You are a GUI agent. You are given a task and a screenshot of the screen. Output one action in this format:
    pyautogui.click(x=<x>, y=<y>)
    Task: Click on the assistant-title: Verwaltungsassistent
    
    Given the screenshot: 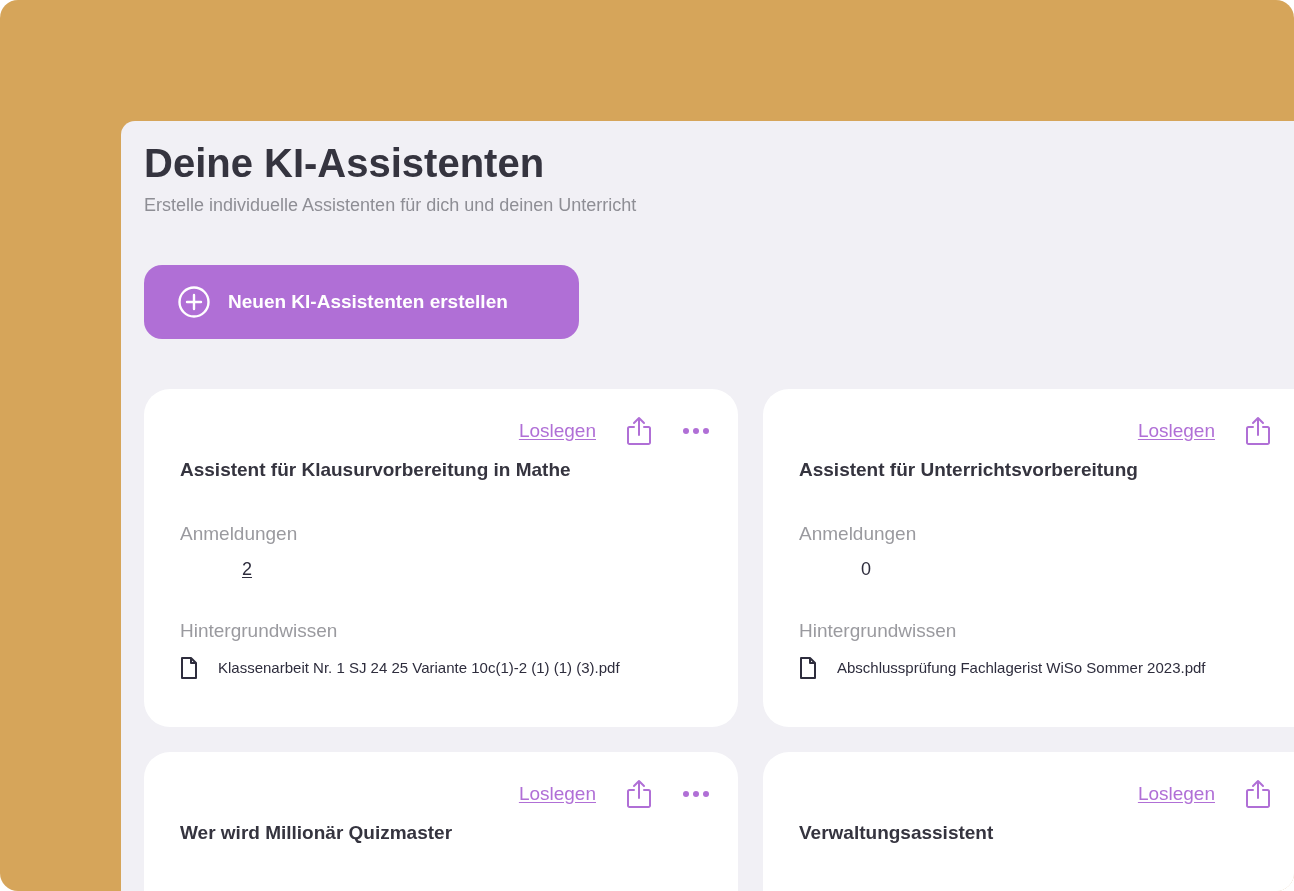 What is the action you would take?
    pyautogui.click(x=897, y=833)
    